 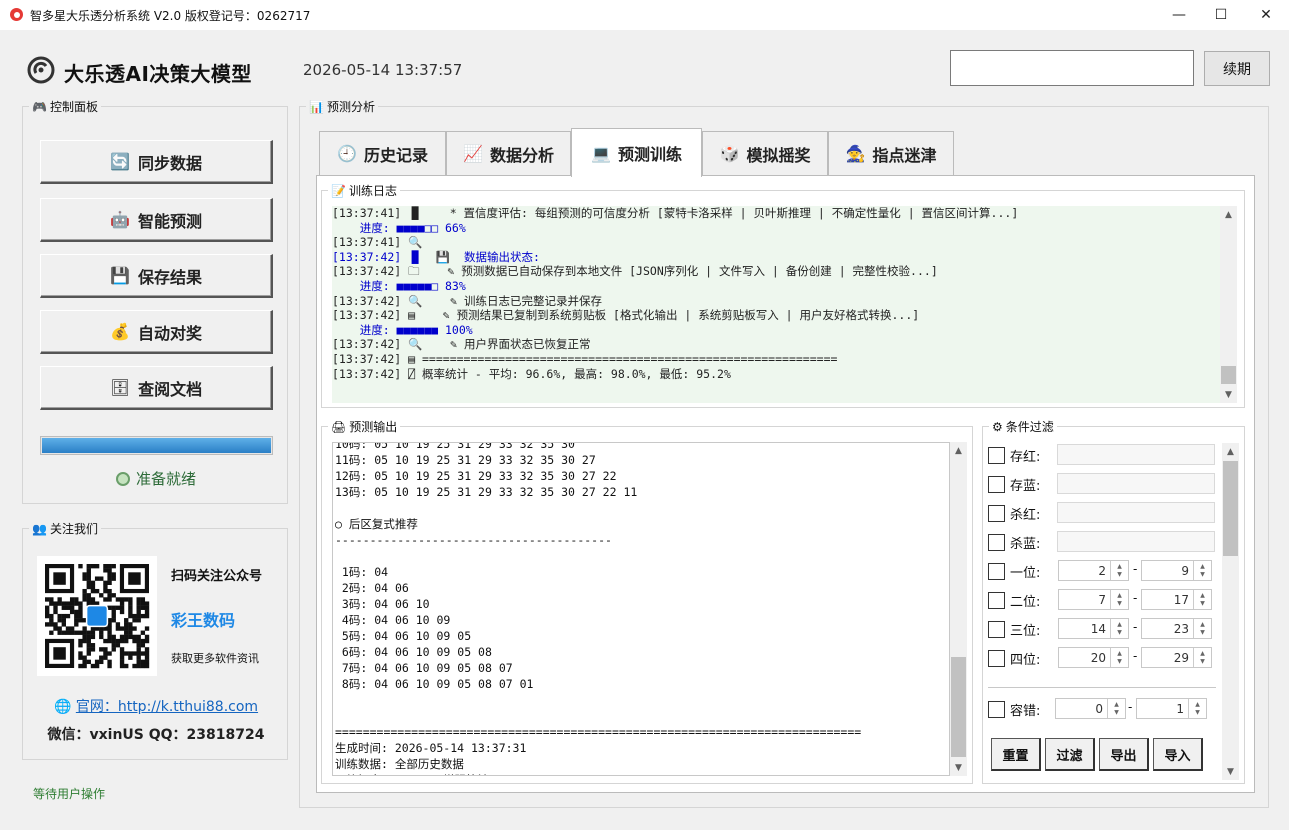 I want to click on auto-check-button: 💰 自动对奖, so click(x=156, y=332).